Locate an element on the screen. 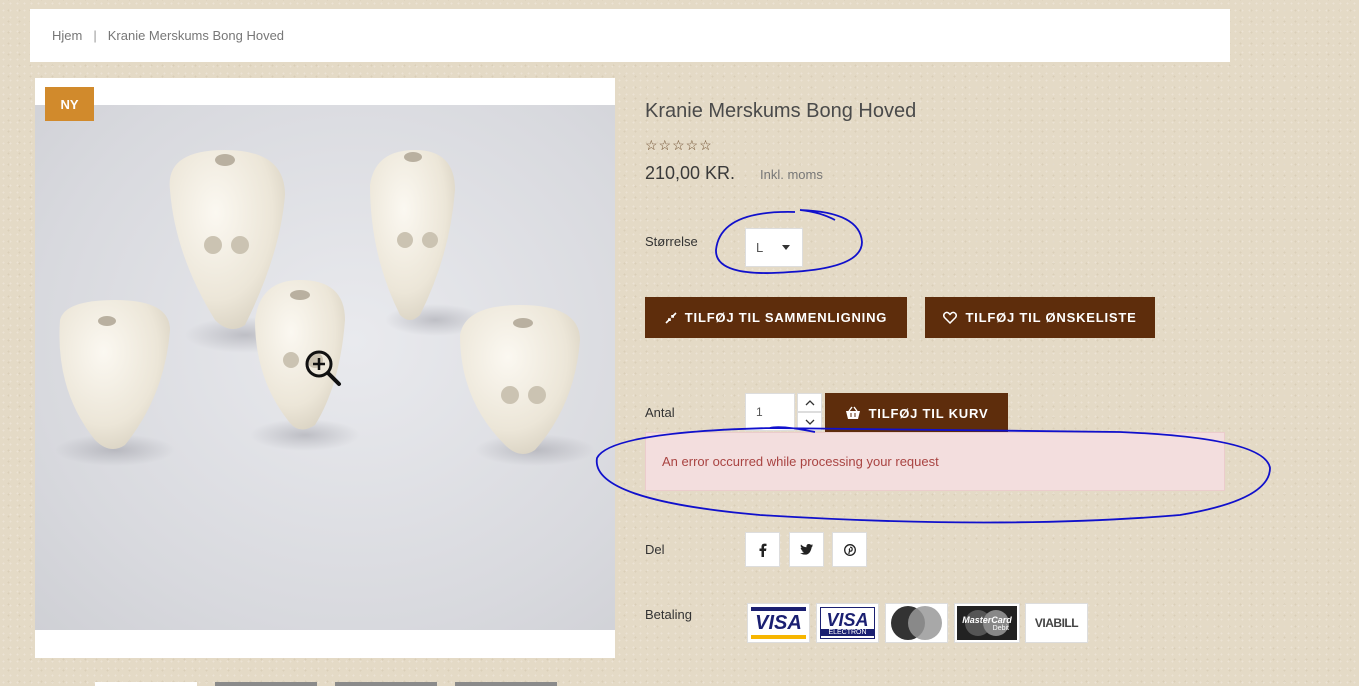 This screenshot has height=686, width=1359. add-to-compare-button: TILFØJ TIL SAMMENLIGNING is located at coordinates (776, 317).